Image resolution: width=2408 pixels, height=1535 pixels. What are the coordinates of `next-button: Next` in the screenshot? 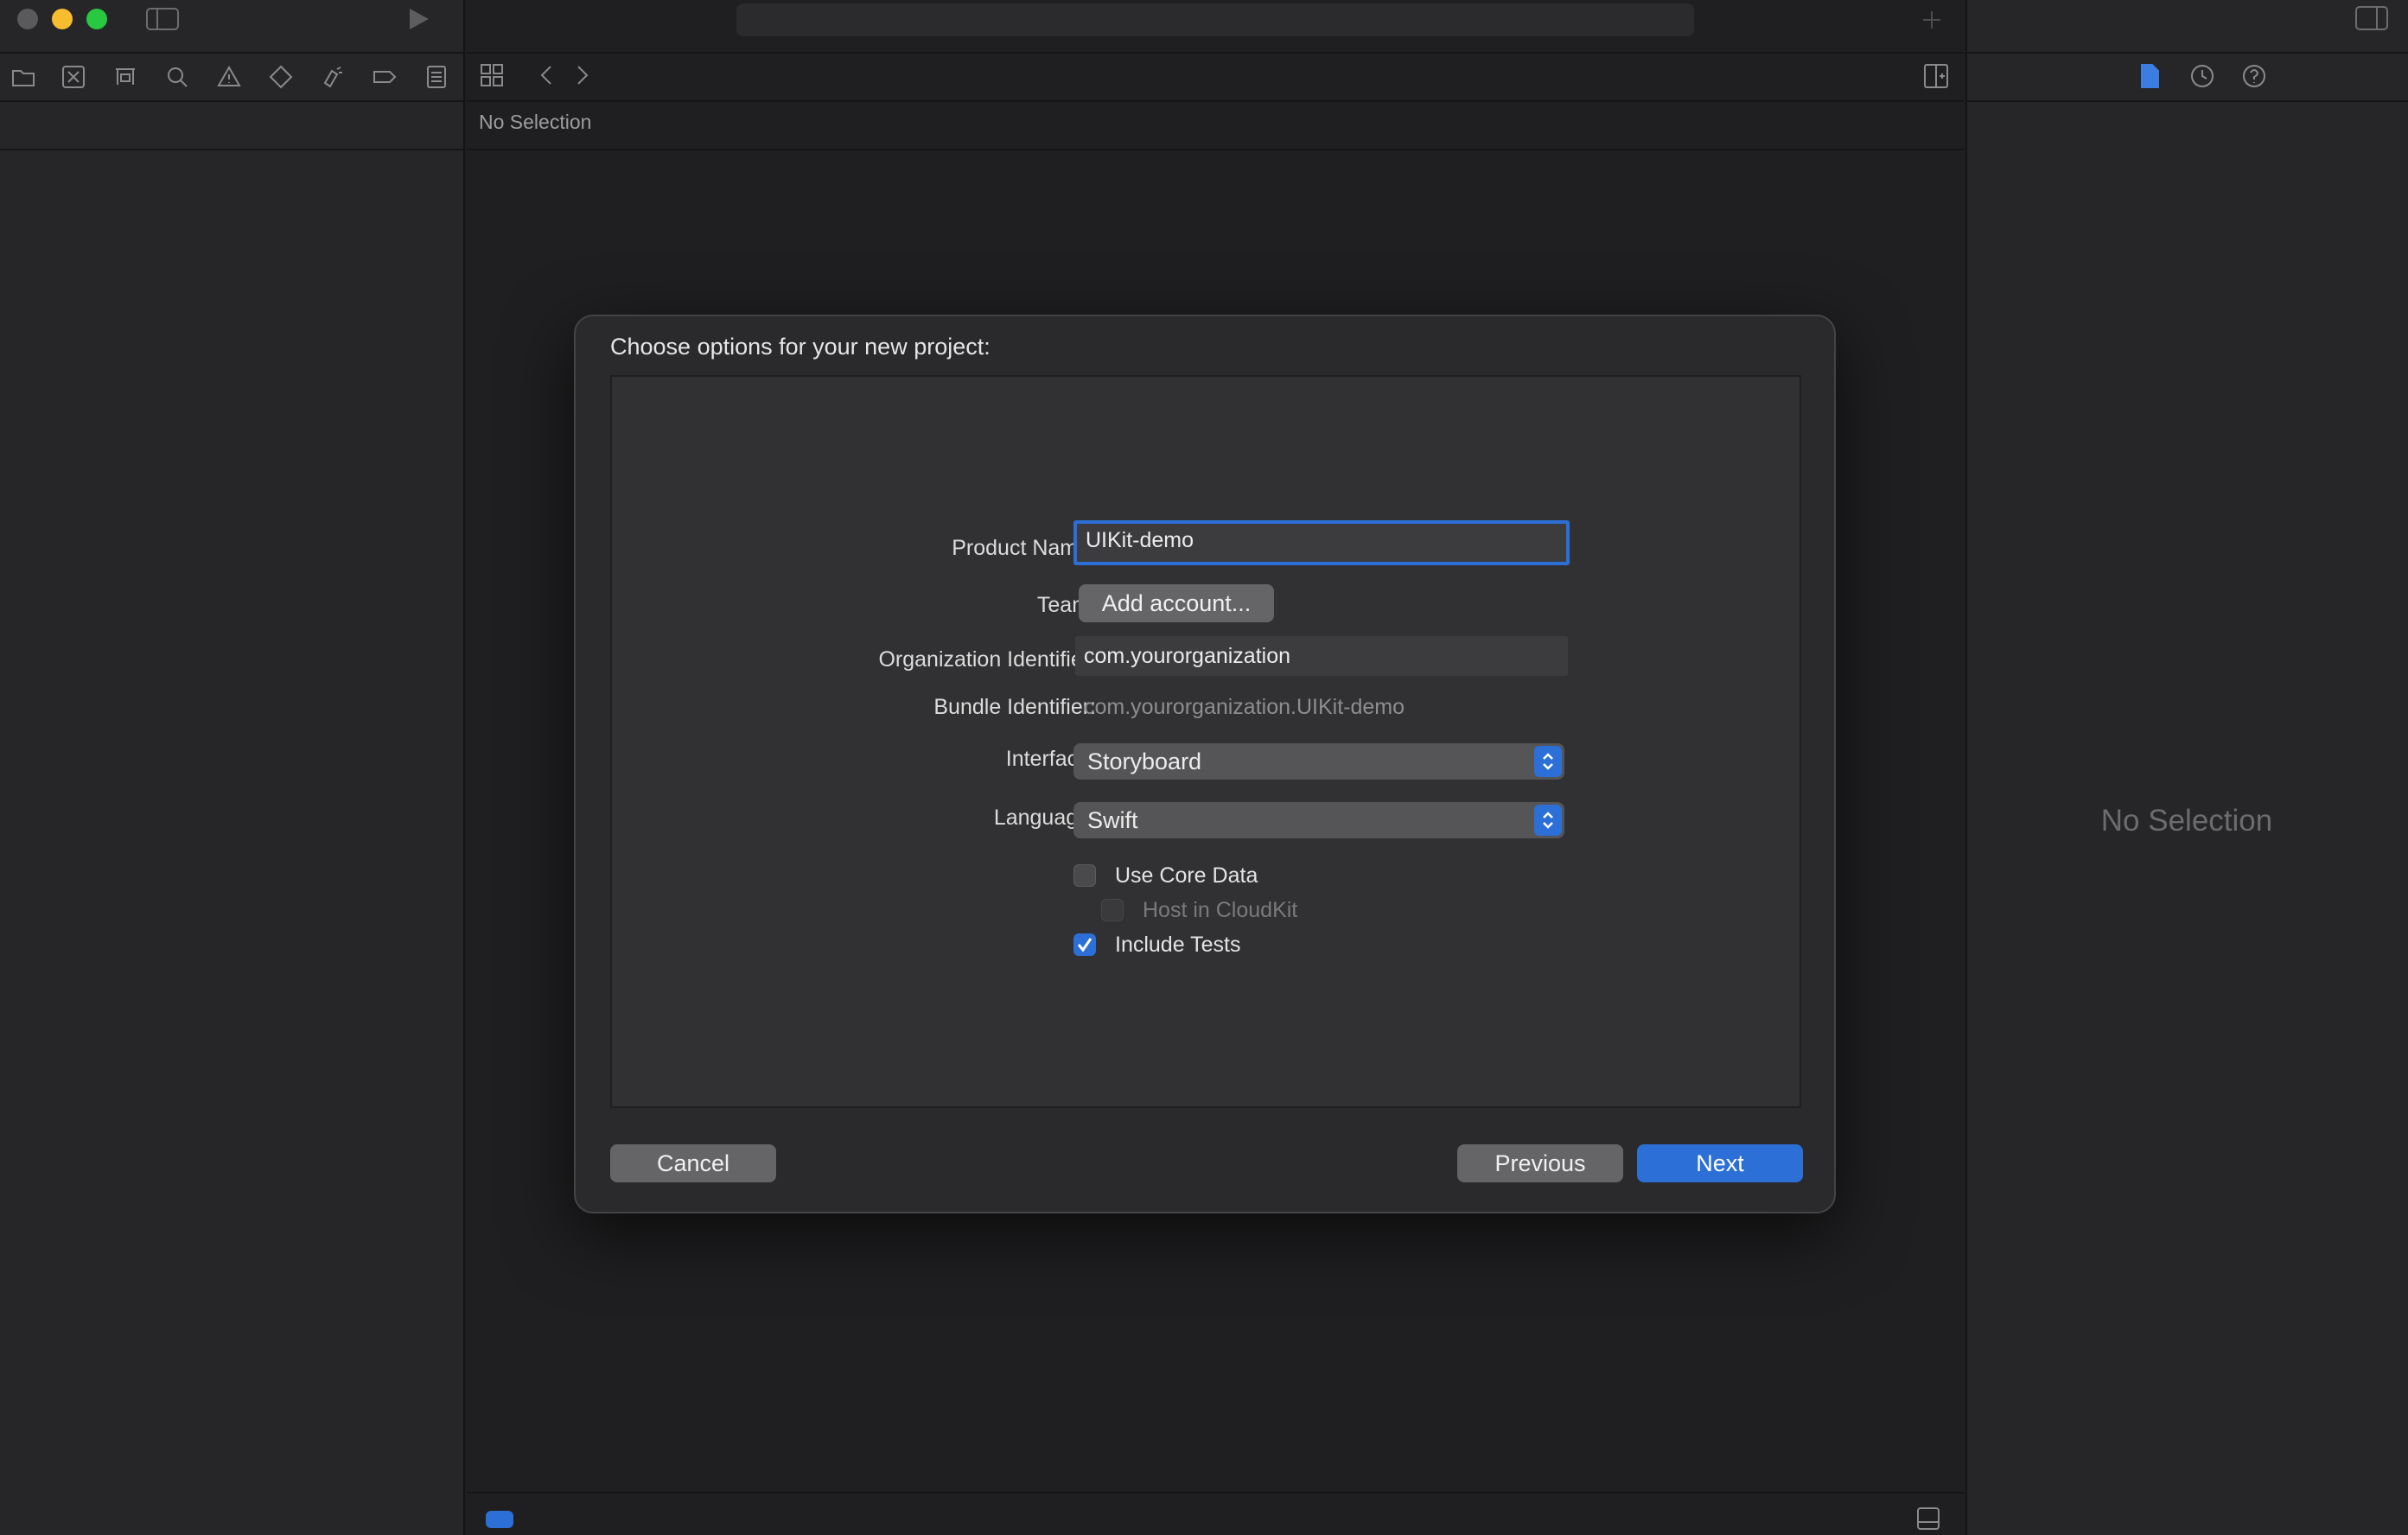 It's located at (1720, 1163).